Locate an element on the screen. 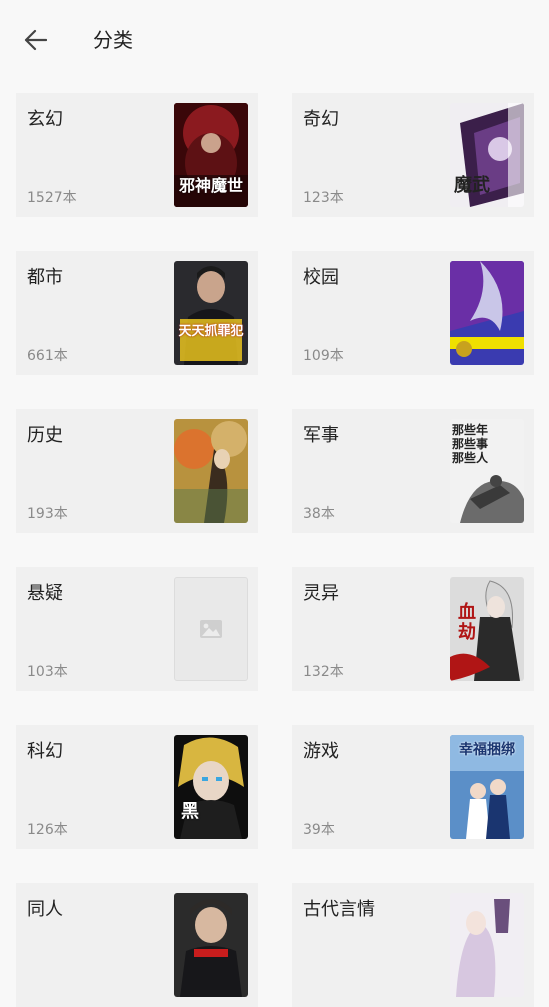 This screenshot has width=549, height=1007. category-count: 39本 is located at coordinates (319, 830).